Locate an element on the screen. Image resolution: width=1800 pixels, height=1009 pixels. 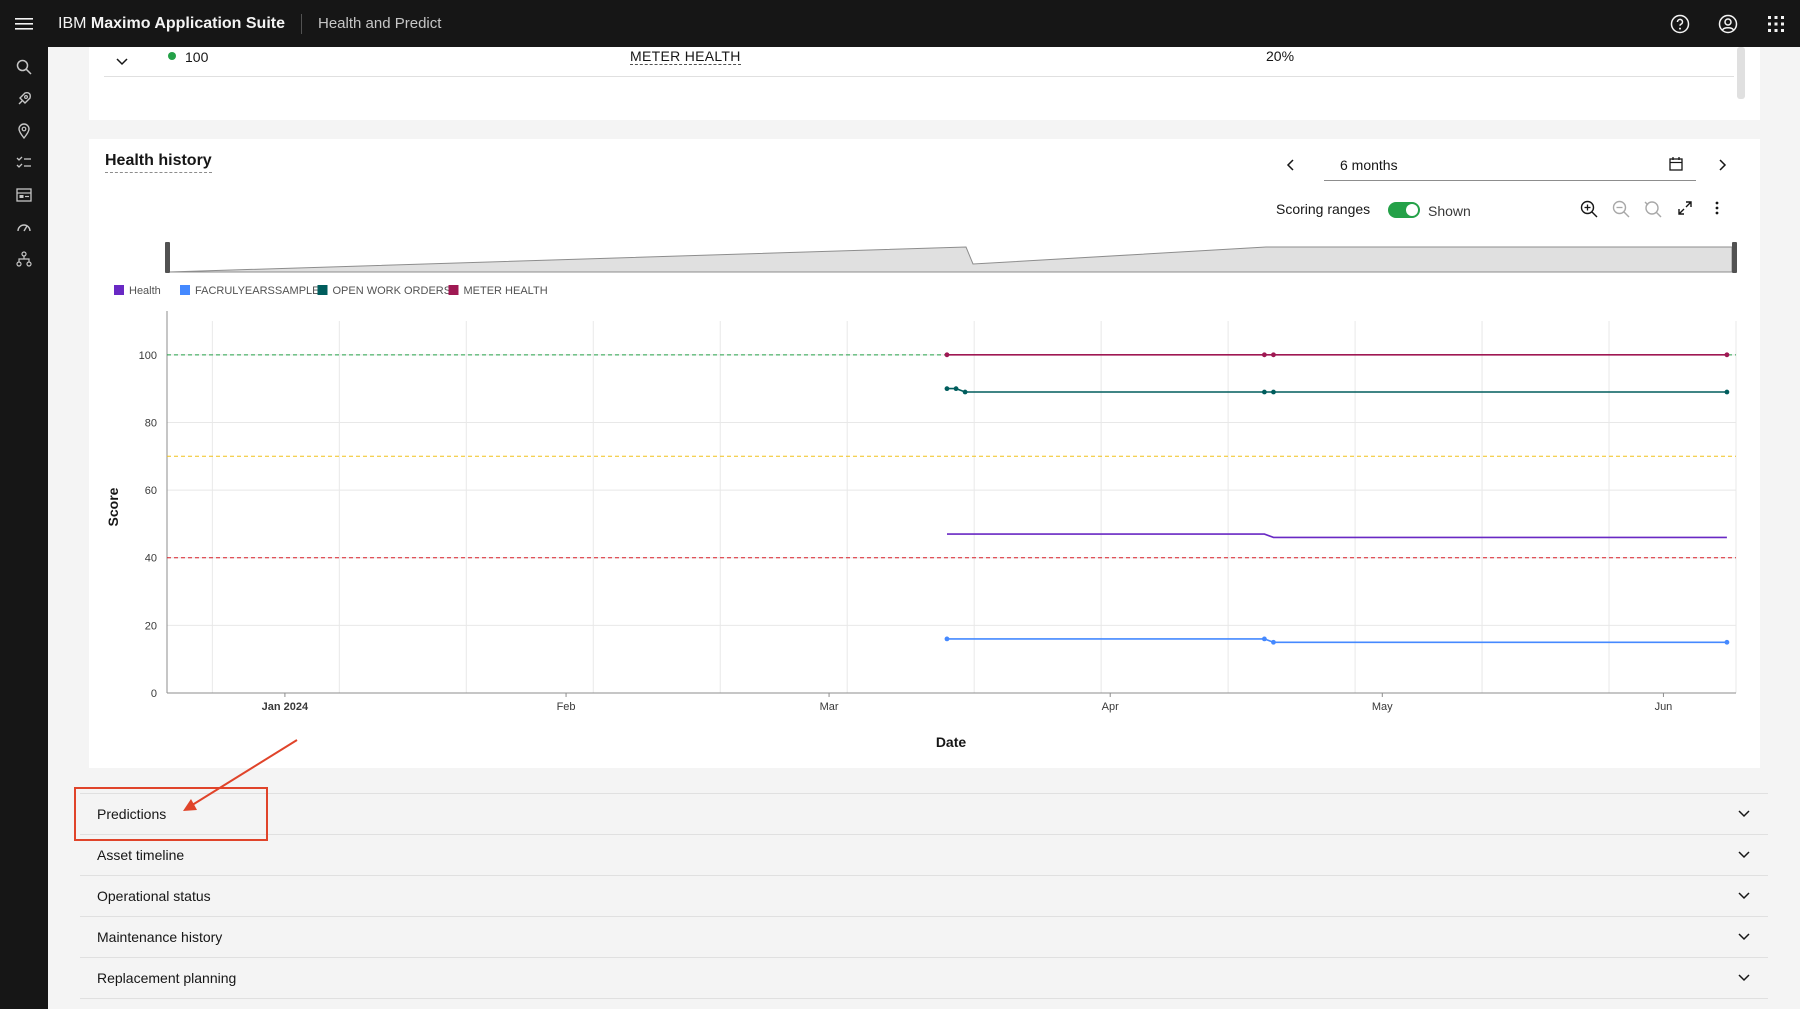
meter-row: 100 METER HEALTH 20% is located at coordinates (919, 62).